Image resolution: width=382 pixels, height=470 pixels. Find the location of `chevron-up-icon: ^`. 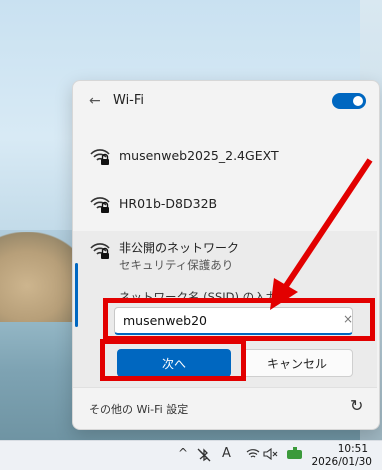

chevron-up-icon: ^ is located at coordinates (183, 453).